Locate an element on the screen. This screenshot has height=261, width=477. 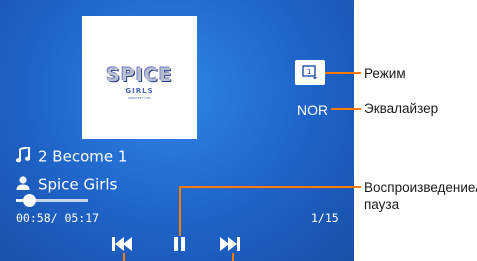
skip-next-icon is located at coordinates (230, 244).